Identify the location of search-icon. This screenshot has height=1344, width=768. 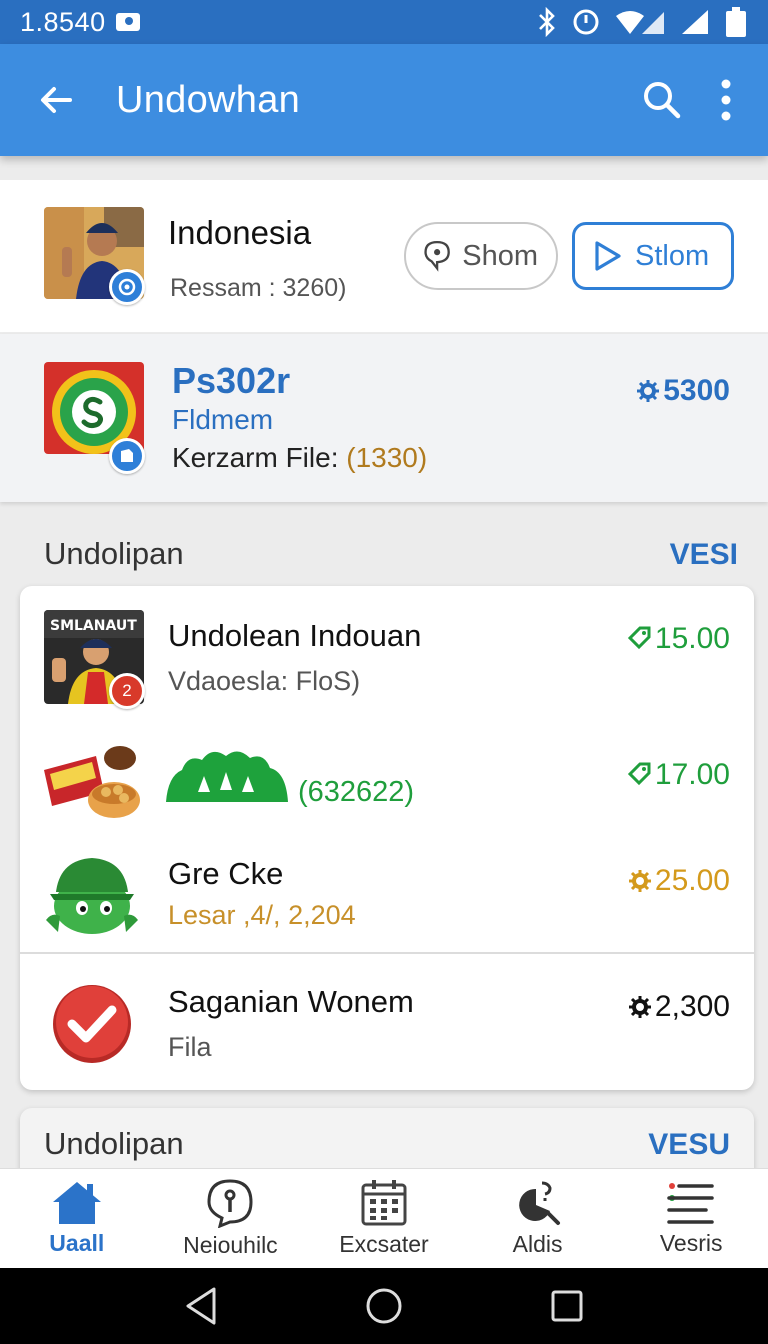
(662, 100).